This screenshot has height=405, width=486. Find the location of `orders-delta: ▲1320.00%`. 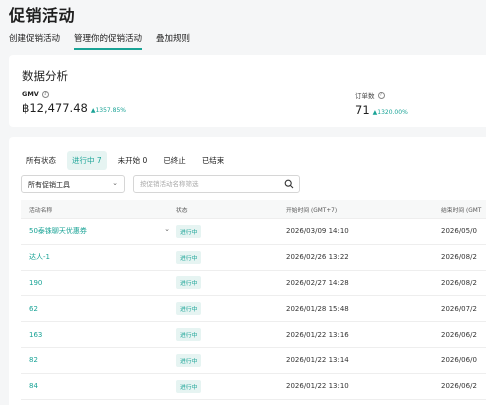

orders-delta: ▲1320.00% is located at coordinates (390, 112).